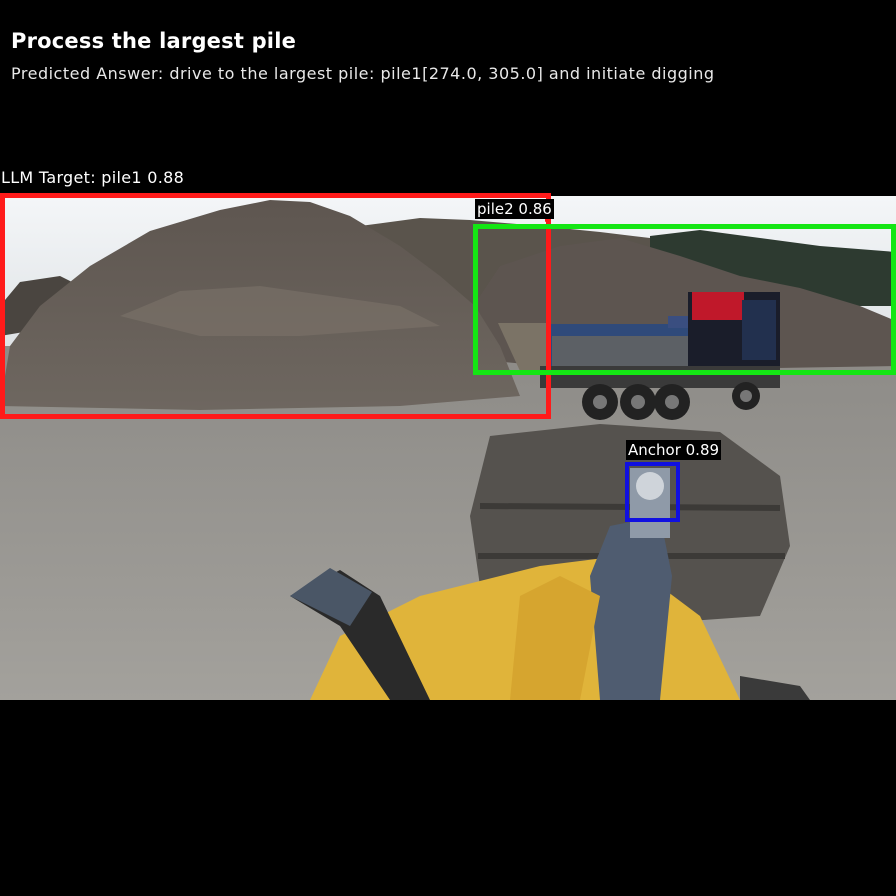  Describe the element at coordinates (674, 450) in the screenshot. I see `anchor-detection-label: Anchor 0.89` at that location.